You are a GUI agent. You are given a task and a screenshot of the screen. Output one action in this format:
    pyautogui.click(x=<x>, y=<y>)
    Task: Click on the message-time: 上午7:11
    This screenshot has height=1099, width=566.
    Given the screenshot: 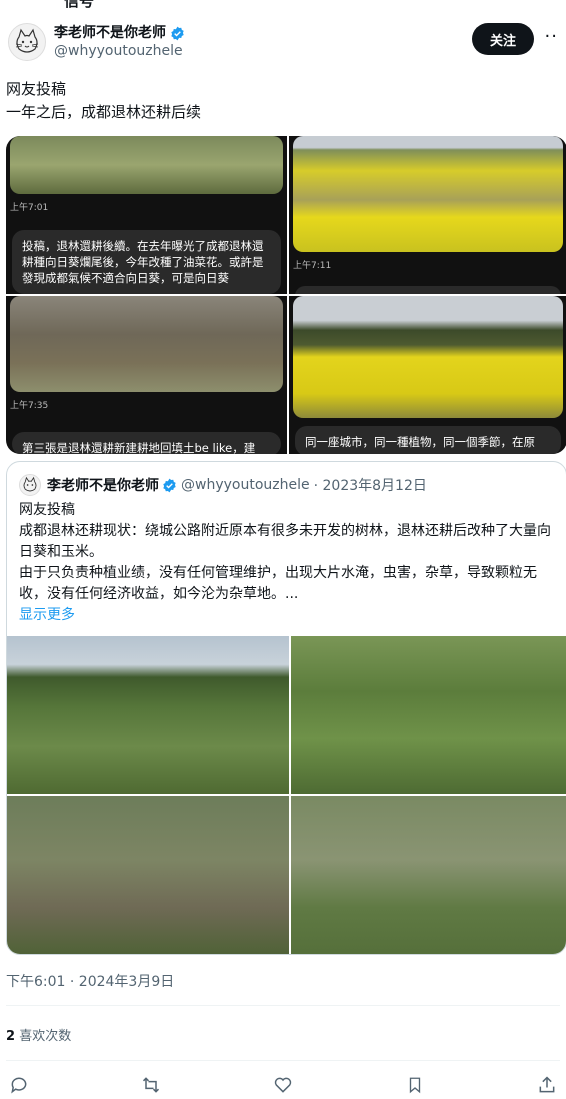 What is the action you would take?
    pyautogui.click(x=312, y=266)
    